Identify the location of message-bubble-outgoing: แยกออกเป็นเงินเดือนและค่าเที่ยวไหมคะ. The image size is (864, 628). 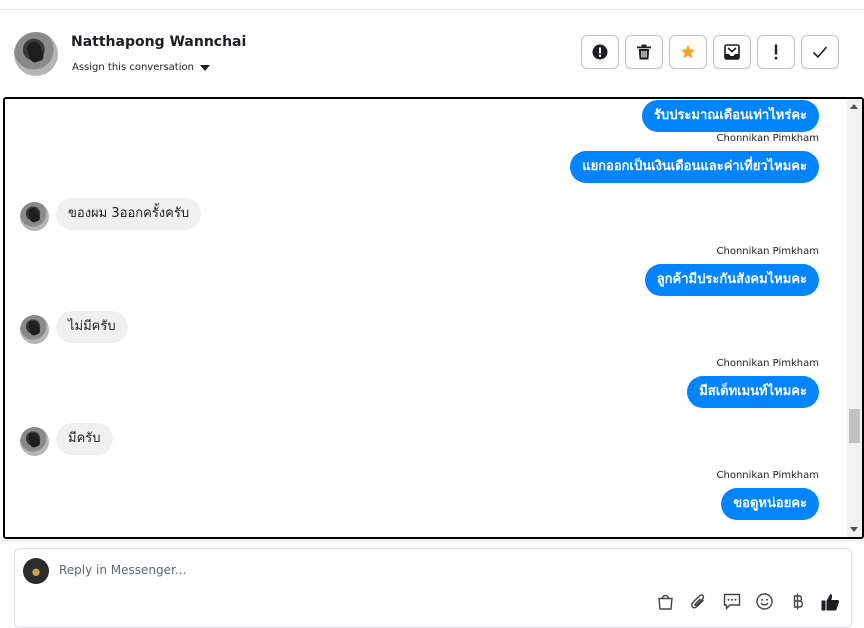
(694, 167).